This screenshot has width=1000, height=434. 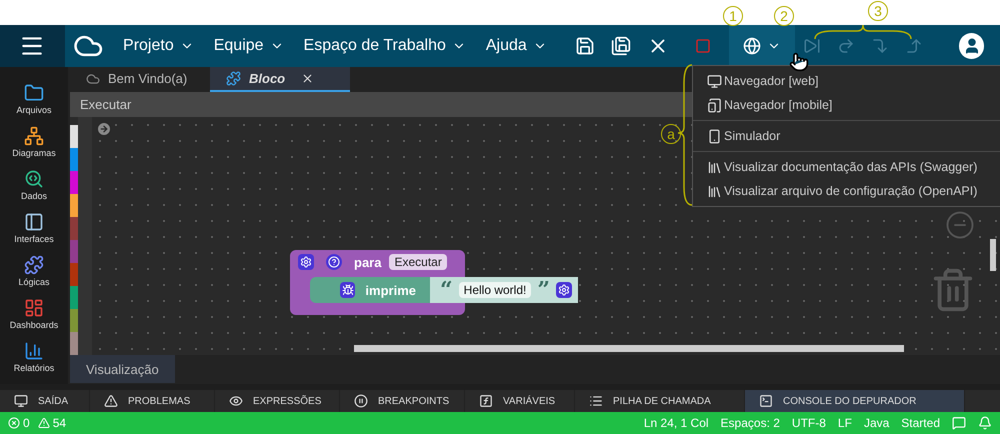 I want to click on avatar-icon, so click(x=971, y=46).